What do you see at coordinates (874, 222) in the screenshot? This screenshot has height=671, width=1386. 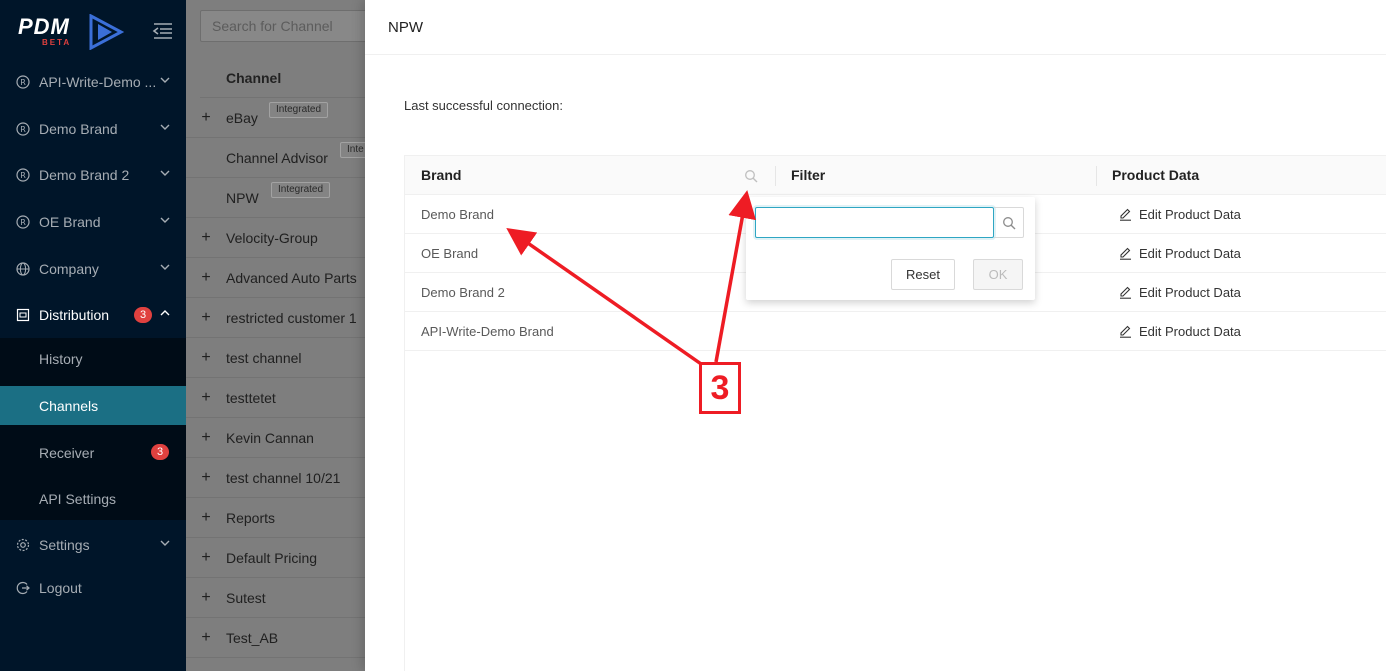 I see `brand-filter-input` at bounding box center [874, 222].